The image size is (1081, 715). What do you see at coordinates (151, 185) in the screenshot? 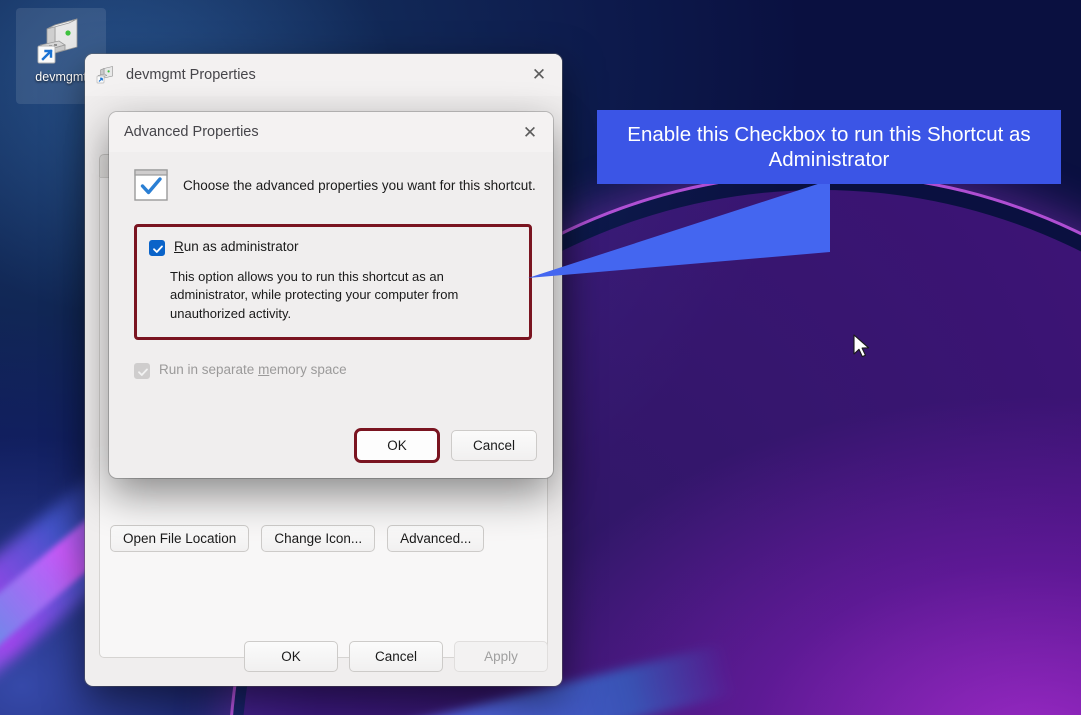
I see `advanced-properties-icon` at bounding box center [151, 185].